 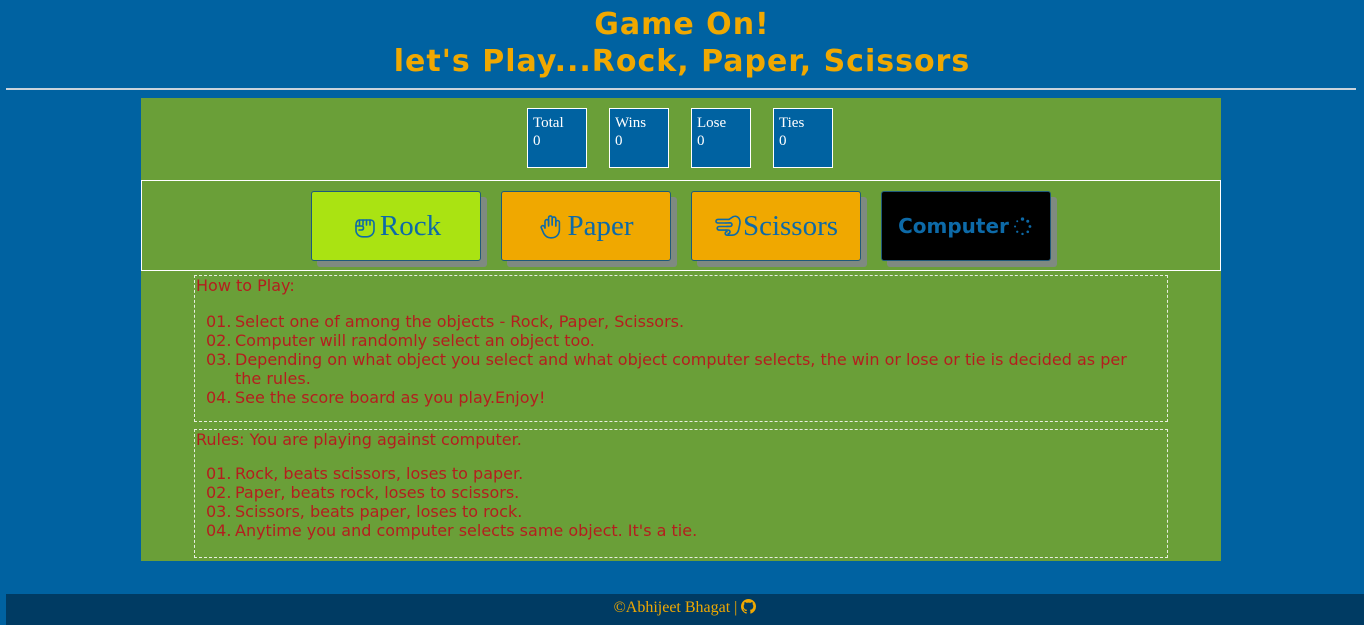 I want to click on score-total-value: 0, so click(x=537, y=141).